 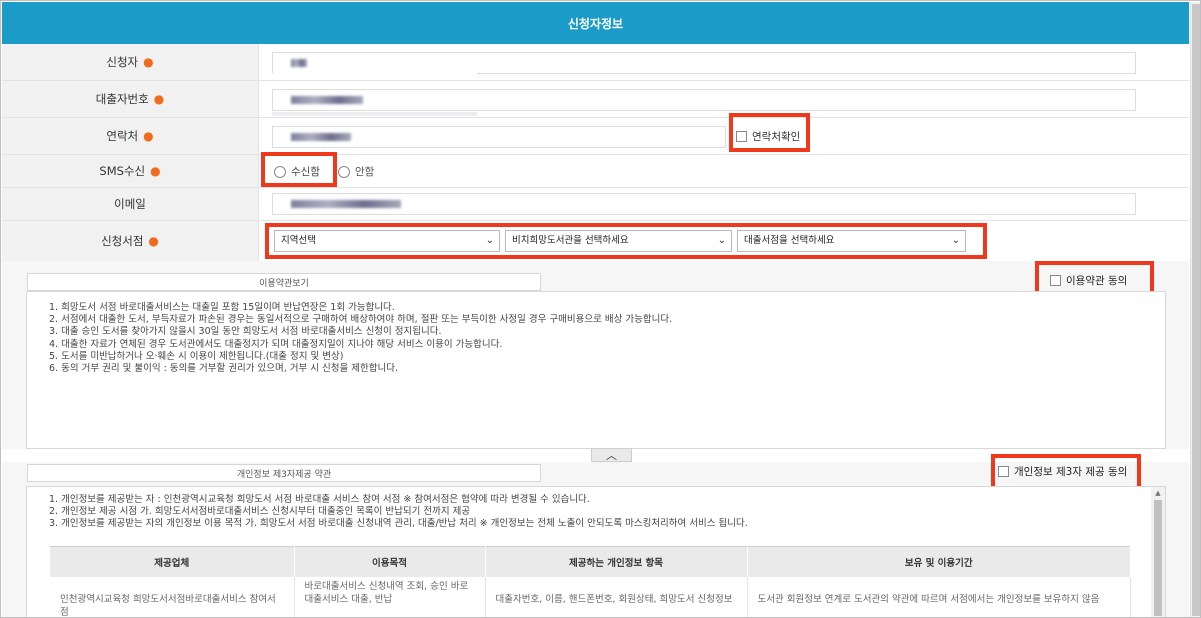 I want to click on privacy-agree-checkbox: 개인정보 제3자 제공 동의, so click(x=1062, y=471).